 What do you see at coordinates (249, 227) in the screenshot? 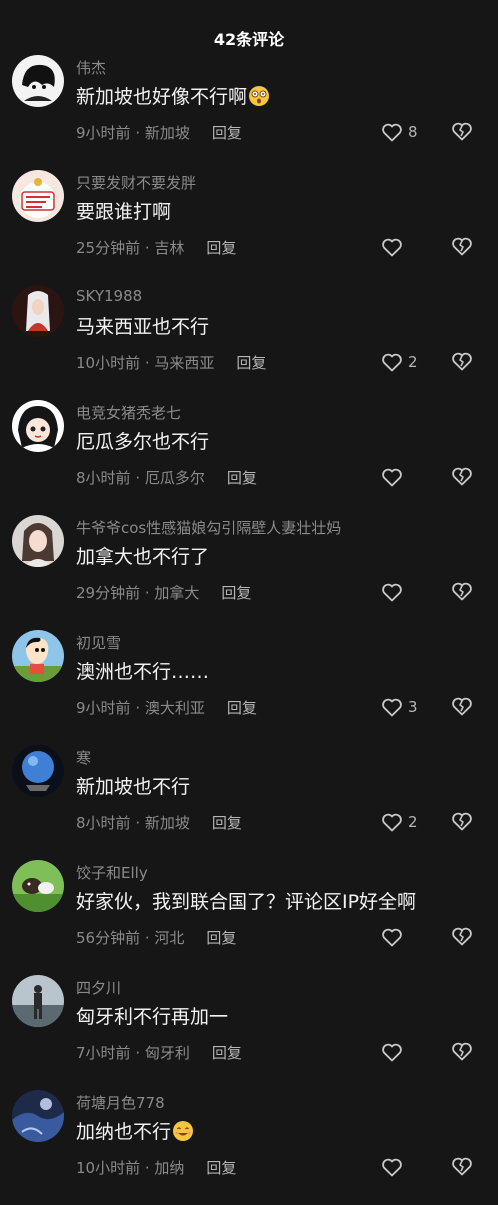
I see `comment-item: 只要发财不要发胖 要跟谁打啊 25分钟前 · 吉林 回复` at bounding box center [249, 227].